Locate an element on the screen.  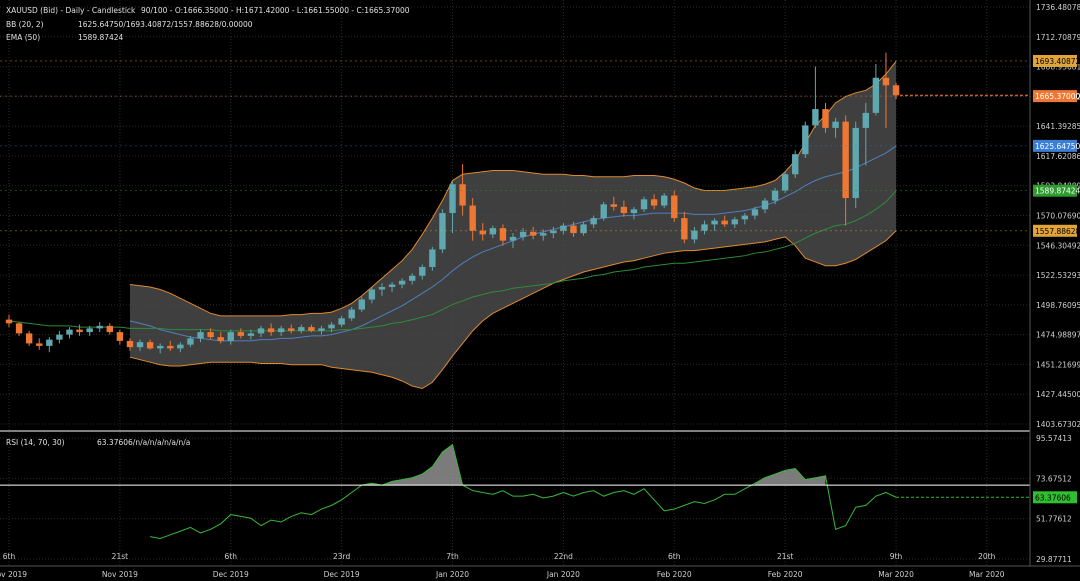
price-tick-label: 1474.98897 is located at coordinates (1058, 335).